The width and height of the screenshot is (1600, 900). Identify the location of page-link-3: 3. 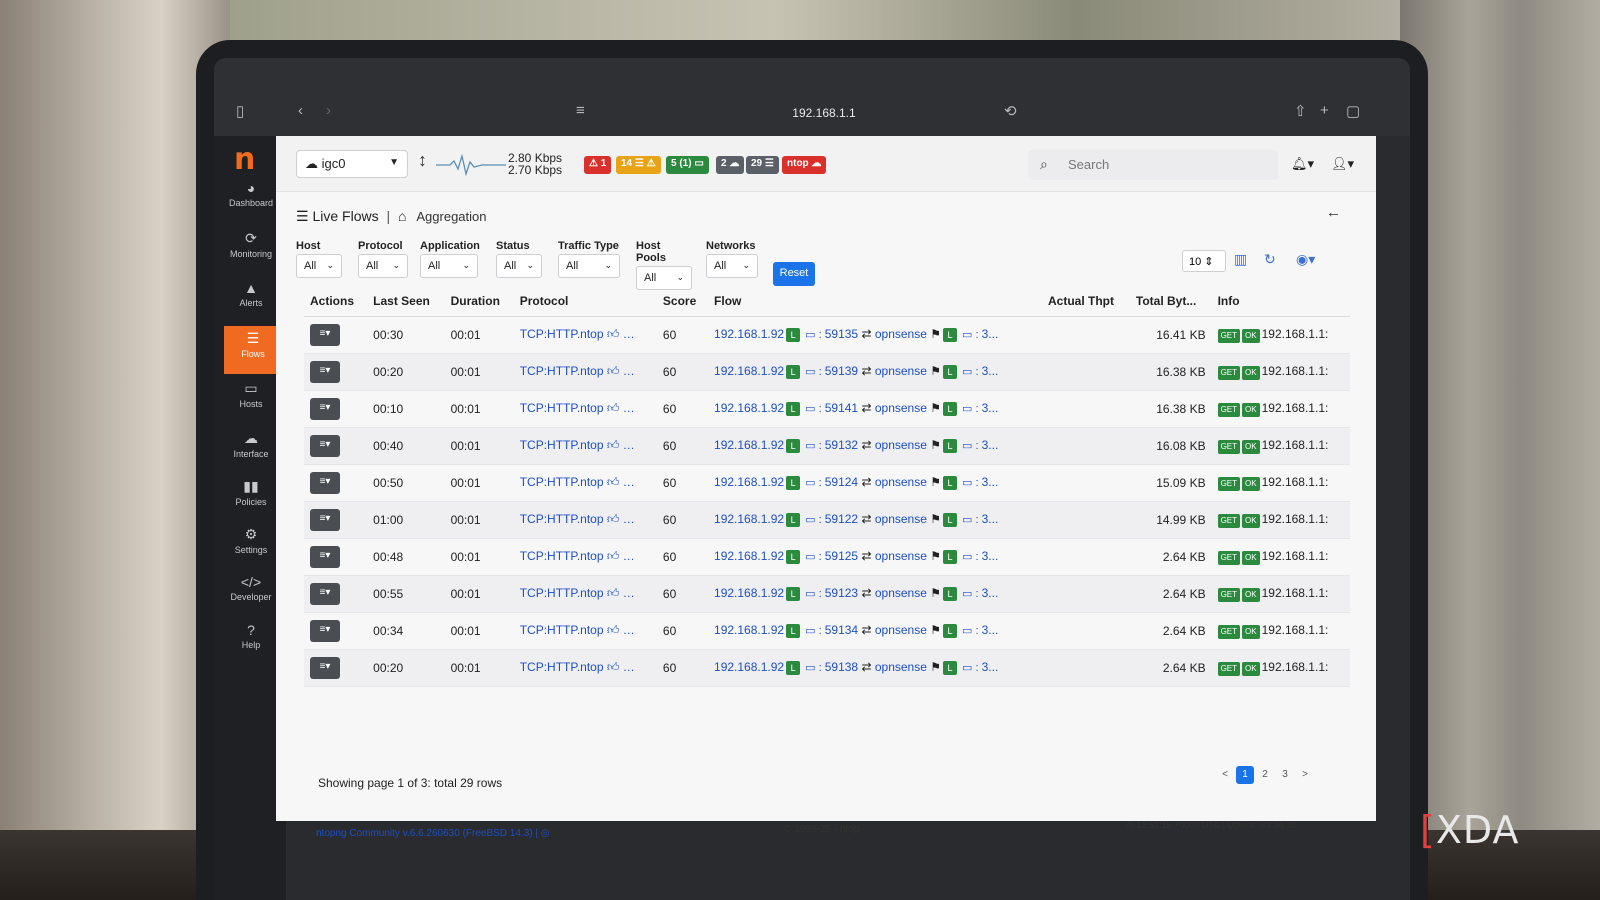
(1285, 775).